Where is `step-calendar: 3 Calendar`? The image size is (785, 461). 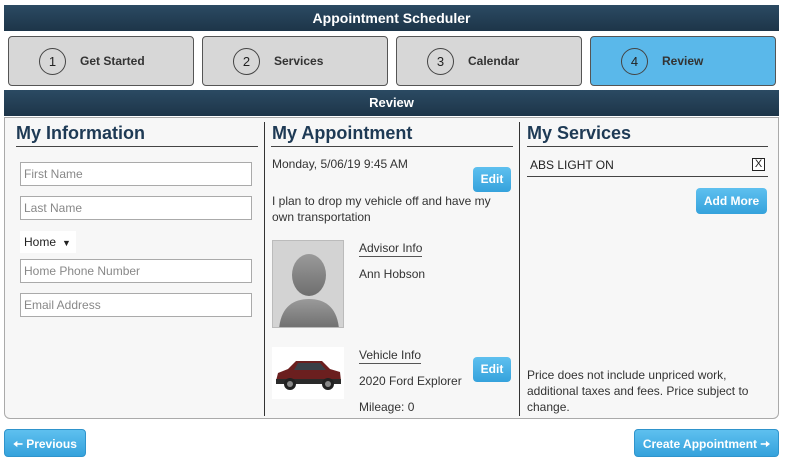 step-calendar: 3 Calendar is located at coordinates (489, 61).